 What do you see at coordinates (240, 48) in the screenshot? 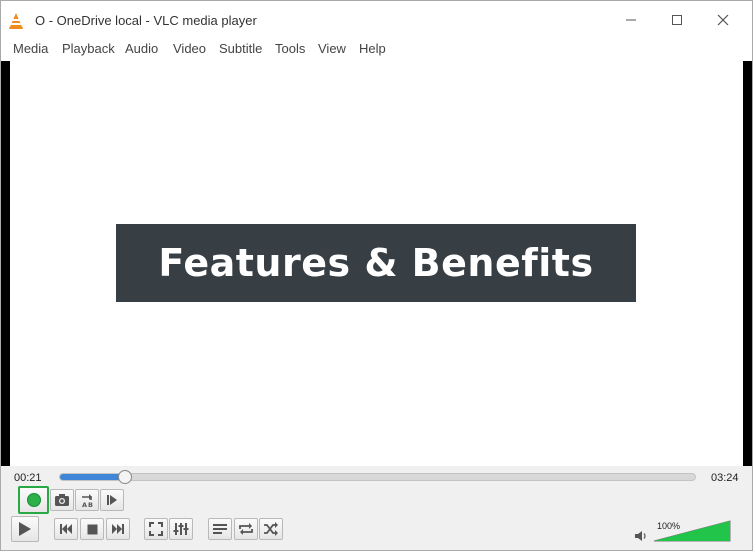
I see `menu-subtitle: Subtitle` at bounding box center [240, 48].